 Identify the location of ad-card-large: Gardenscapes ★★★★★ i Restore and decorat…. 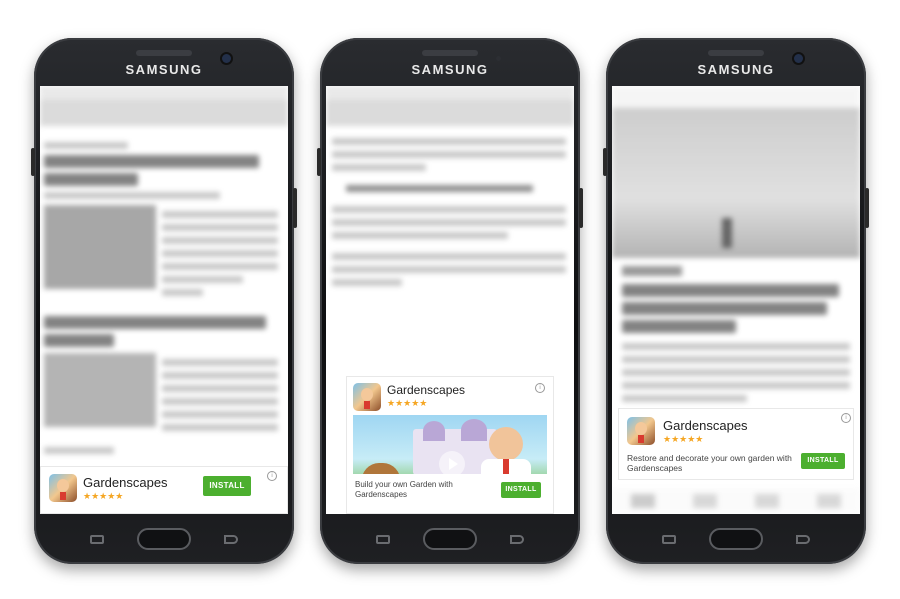
(736, 444).